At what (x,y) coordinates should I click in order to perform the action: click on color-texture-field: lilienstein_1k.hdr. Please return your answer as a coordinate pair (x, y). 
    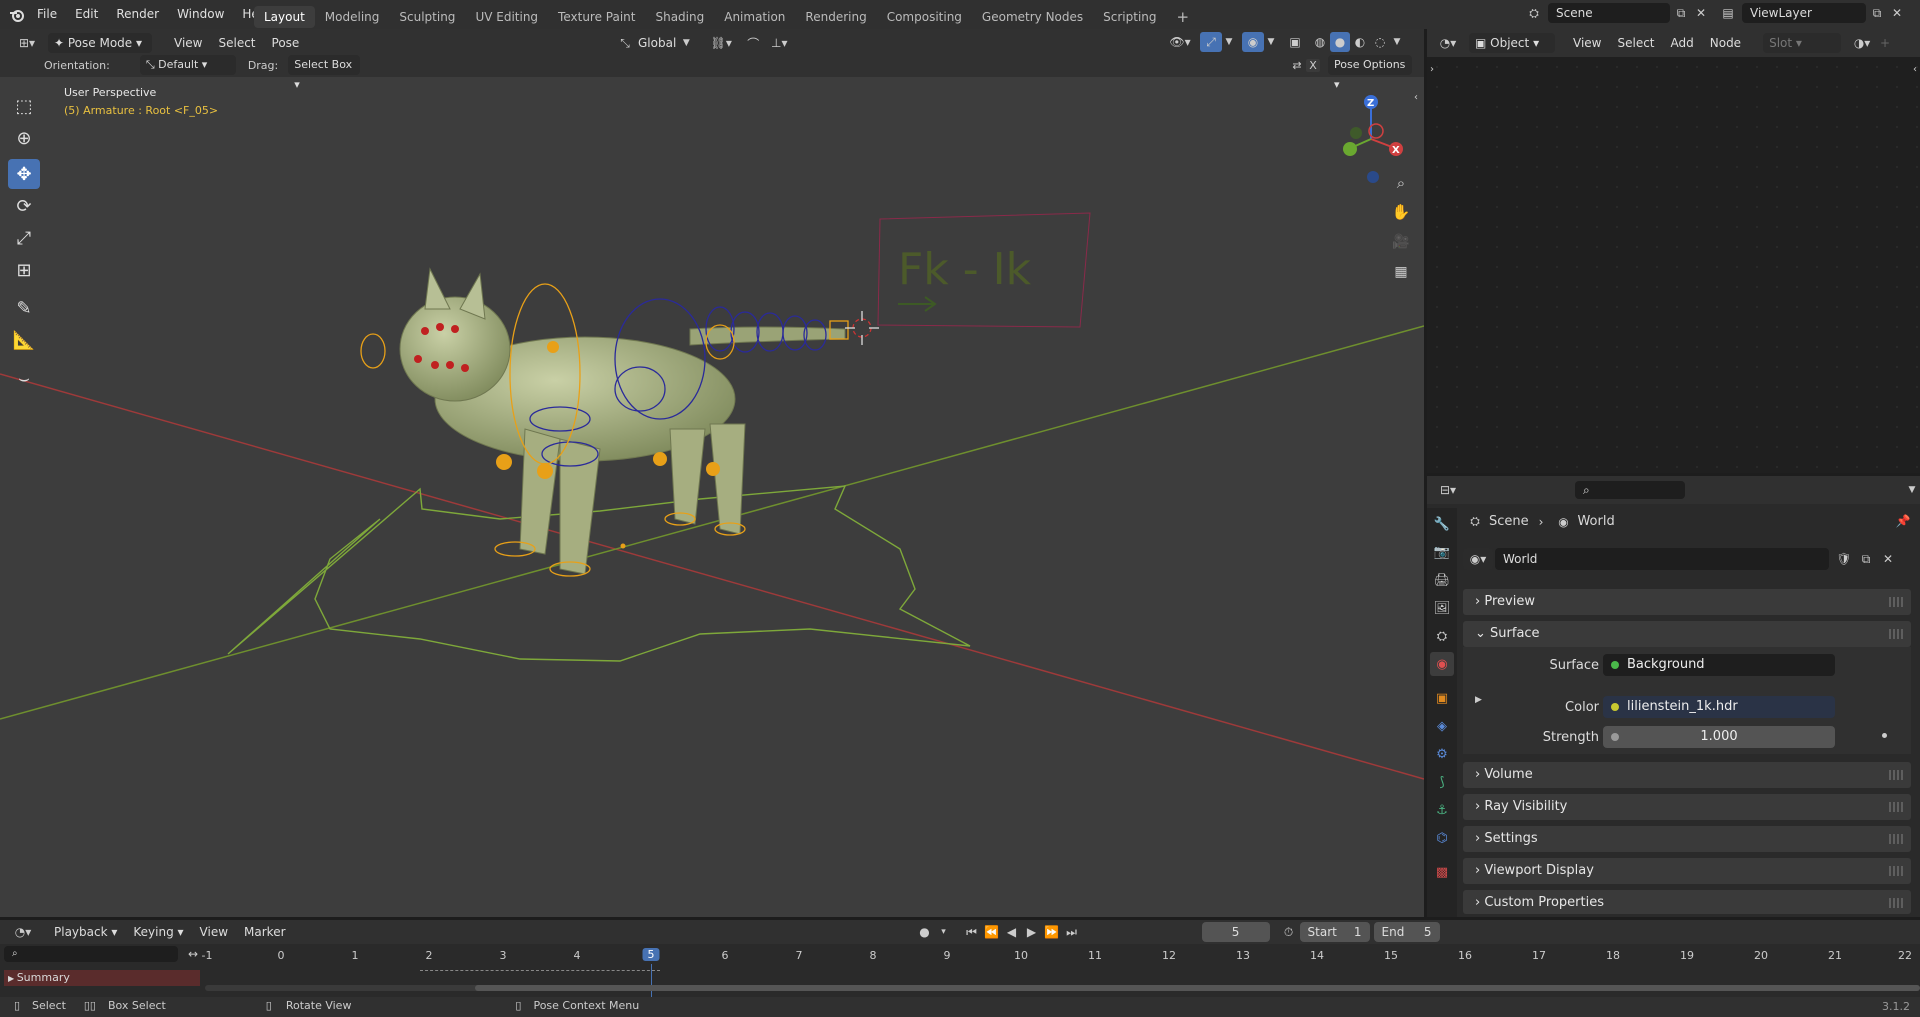
    Looking at the image, I should click on (1719, 707).